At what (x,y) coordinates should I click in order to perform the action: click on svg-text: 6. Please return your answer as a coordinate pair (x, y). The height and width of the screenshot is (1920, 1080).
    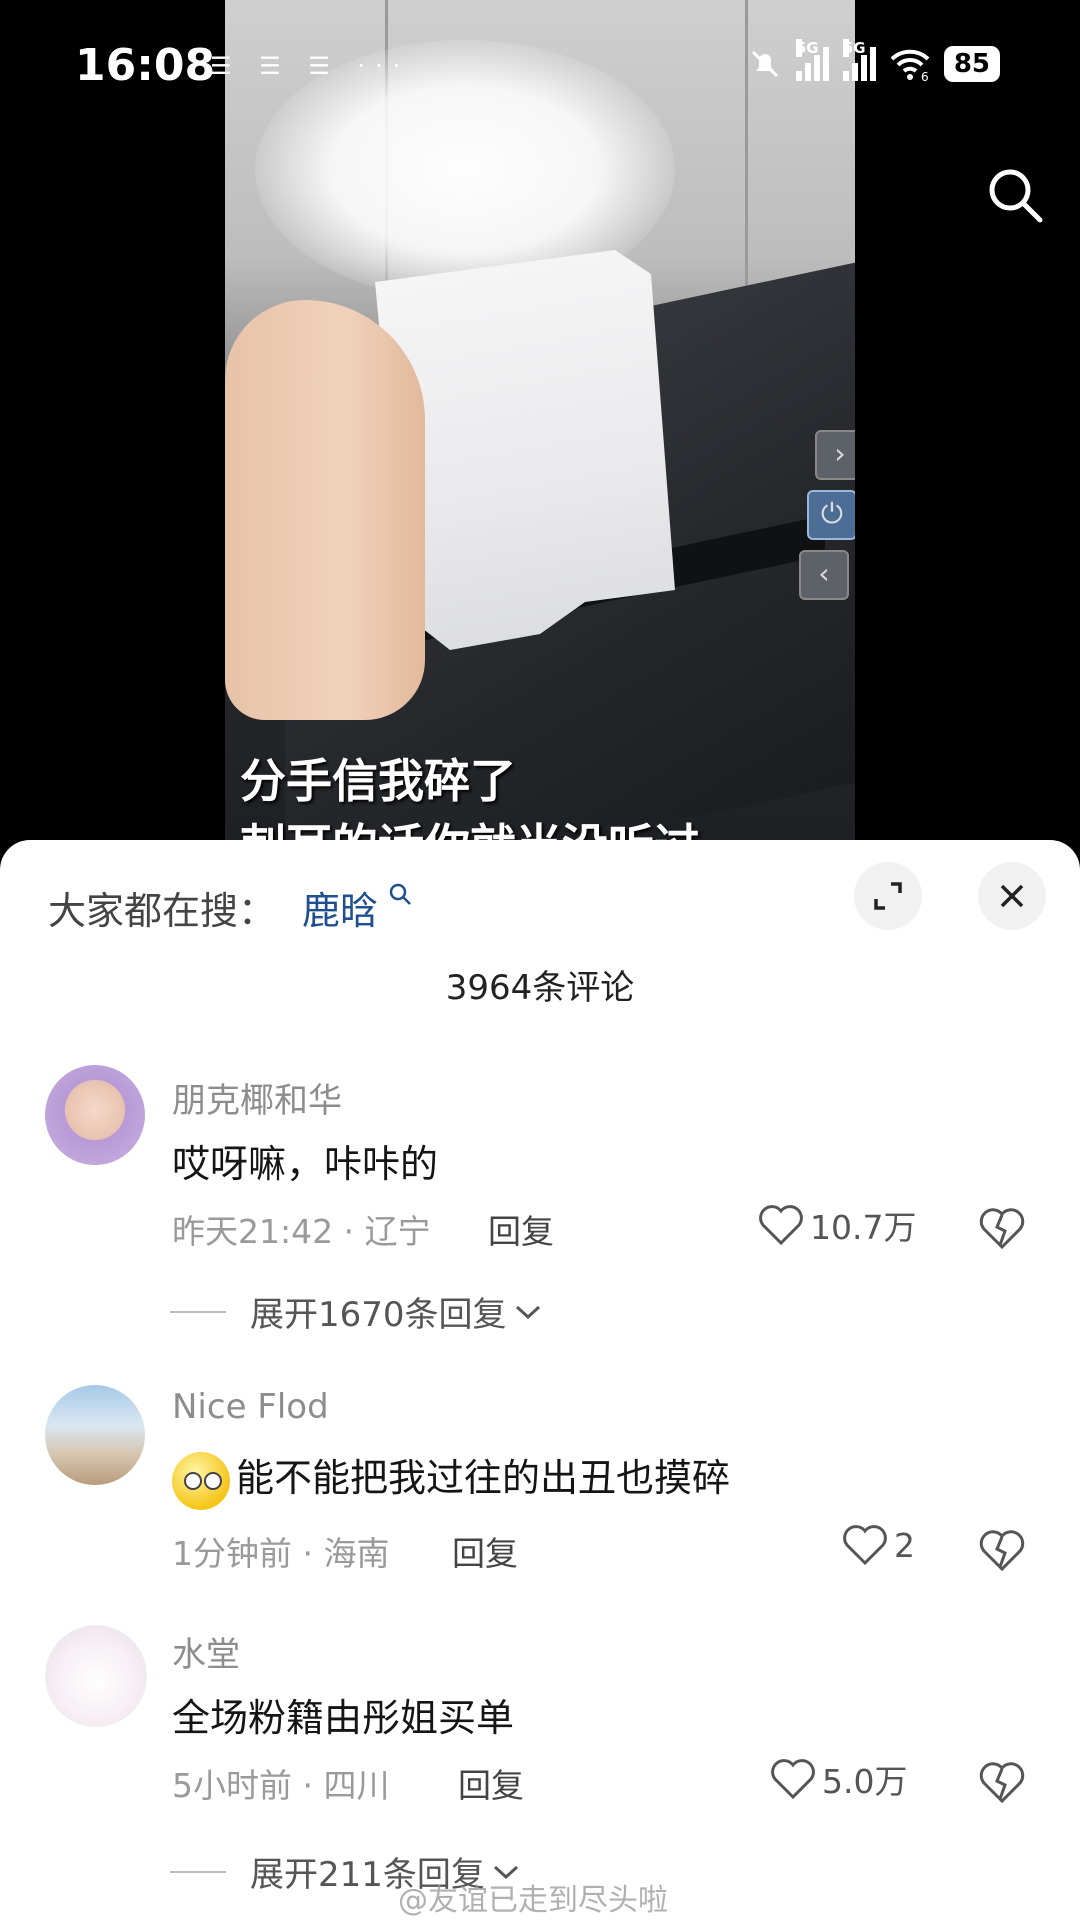
    Looking at the image, I should click on (925, 75).